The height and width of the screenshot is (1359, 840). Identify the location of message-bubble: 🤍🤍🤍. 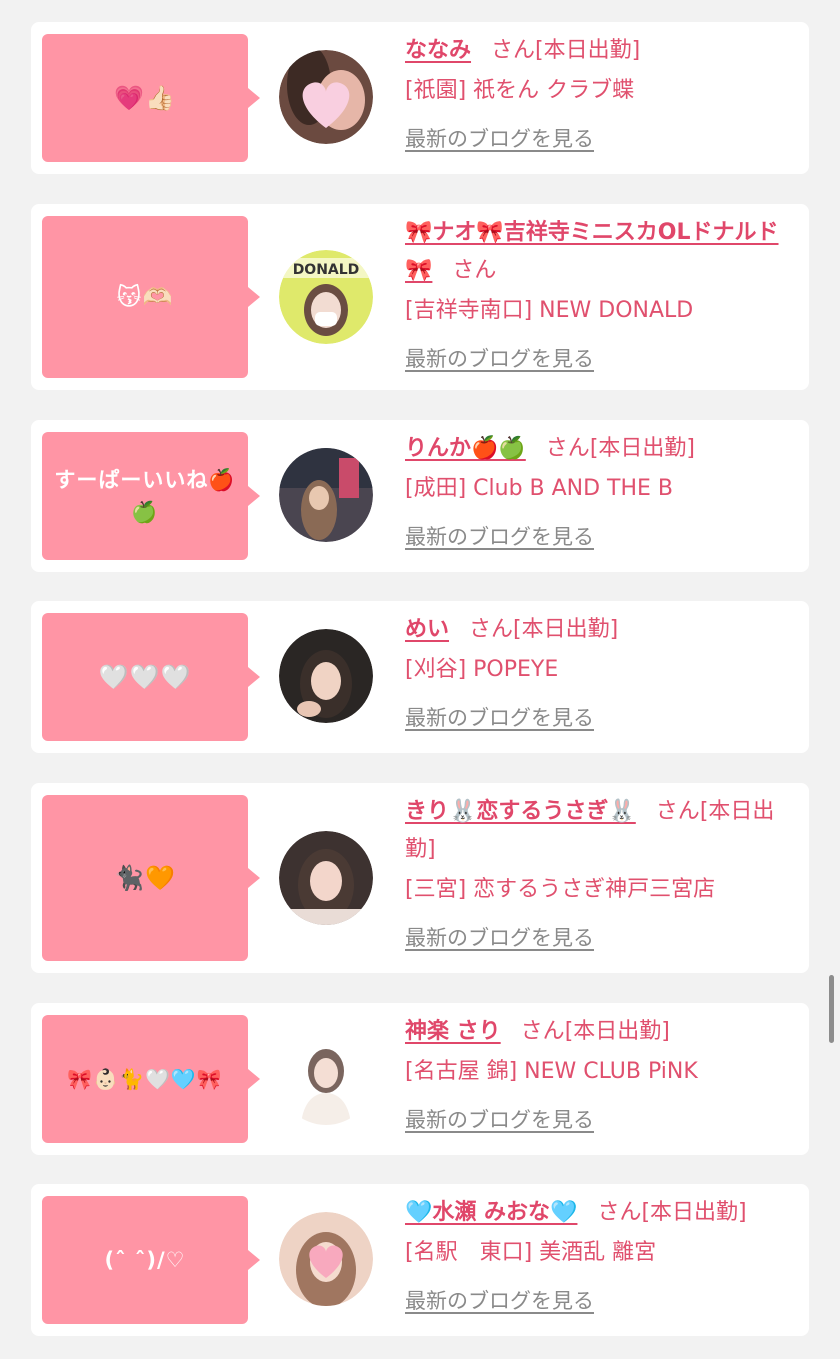
(151, 677).